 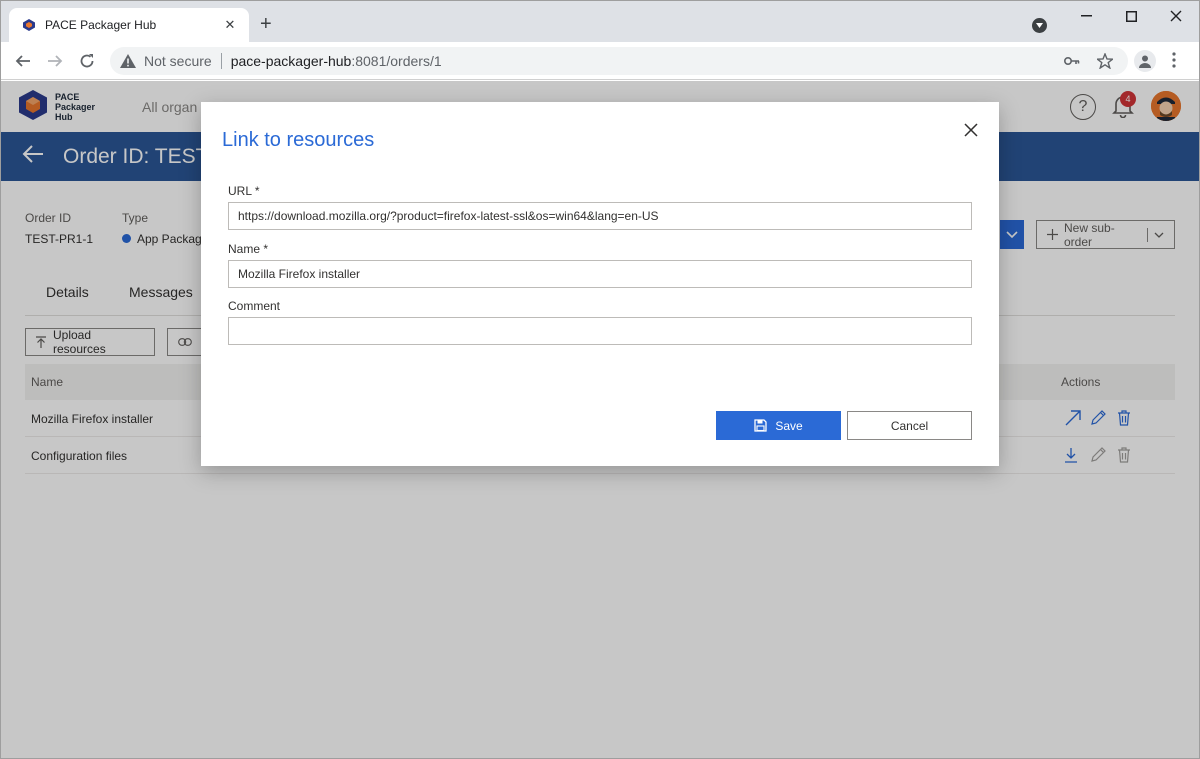 What do you see at coordinates (971, 130) in the screenshot?
I see `close-icon` at bounding box center [971, 130].